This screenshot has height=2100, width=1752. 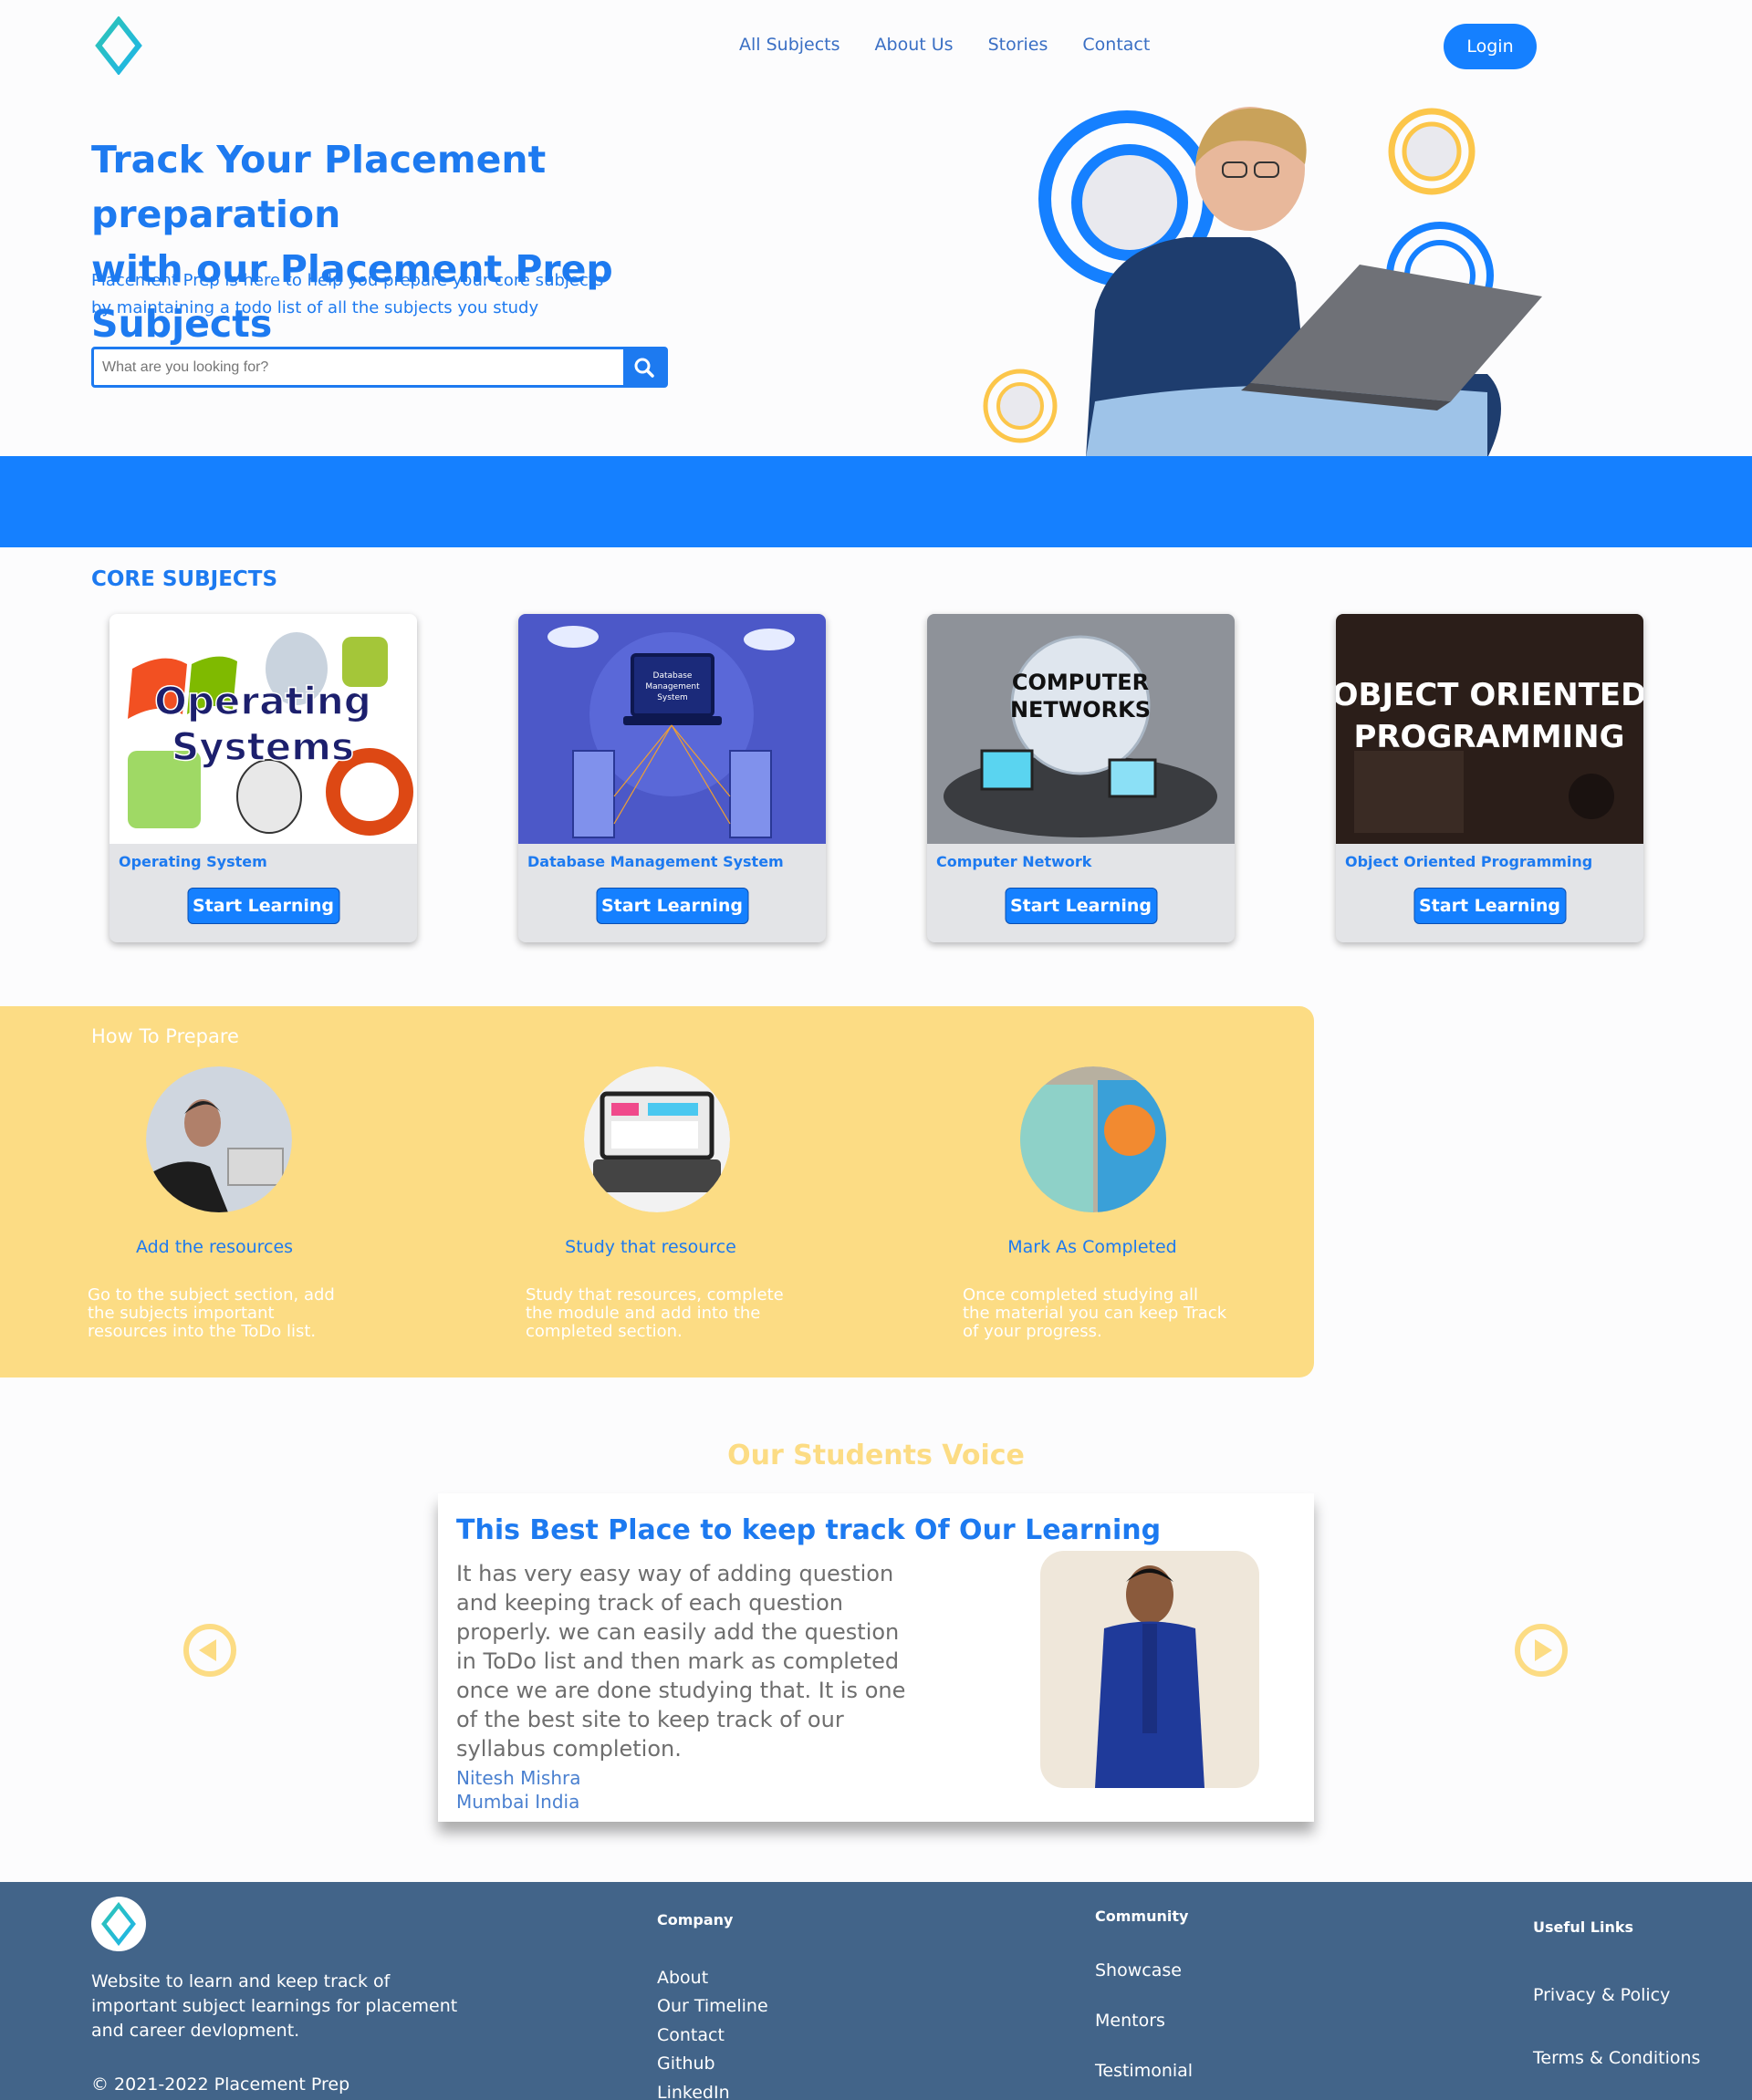 I want to click on nav-all-subjects: All Subjects, so click(x=789, y=45).